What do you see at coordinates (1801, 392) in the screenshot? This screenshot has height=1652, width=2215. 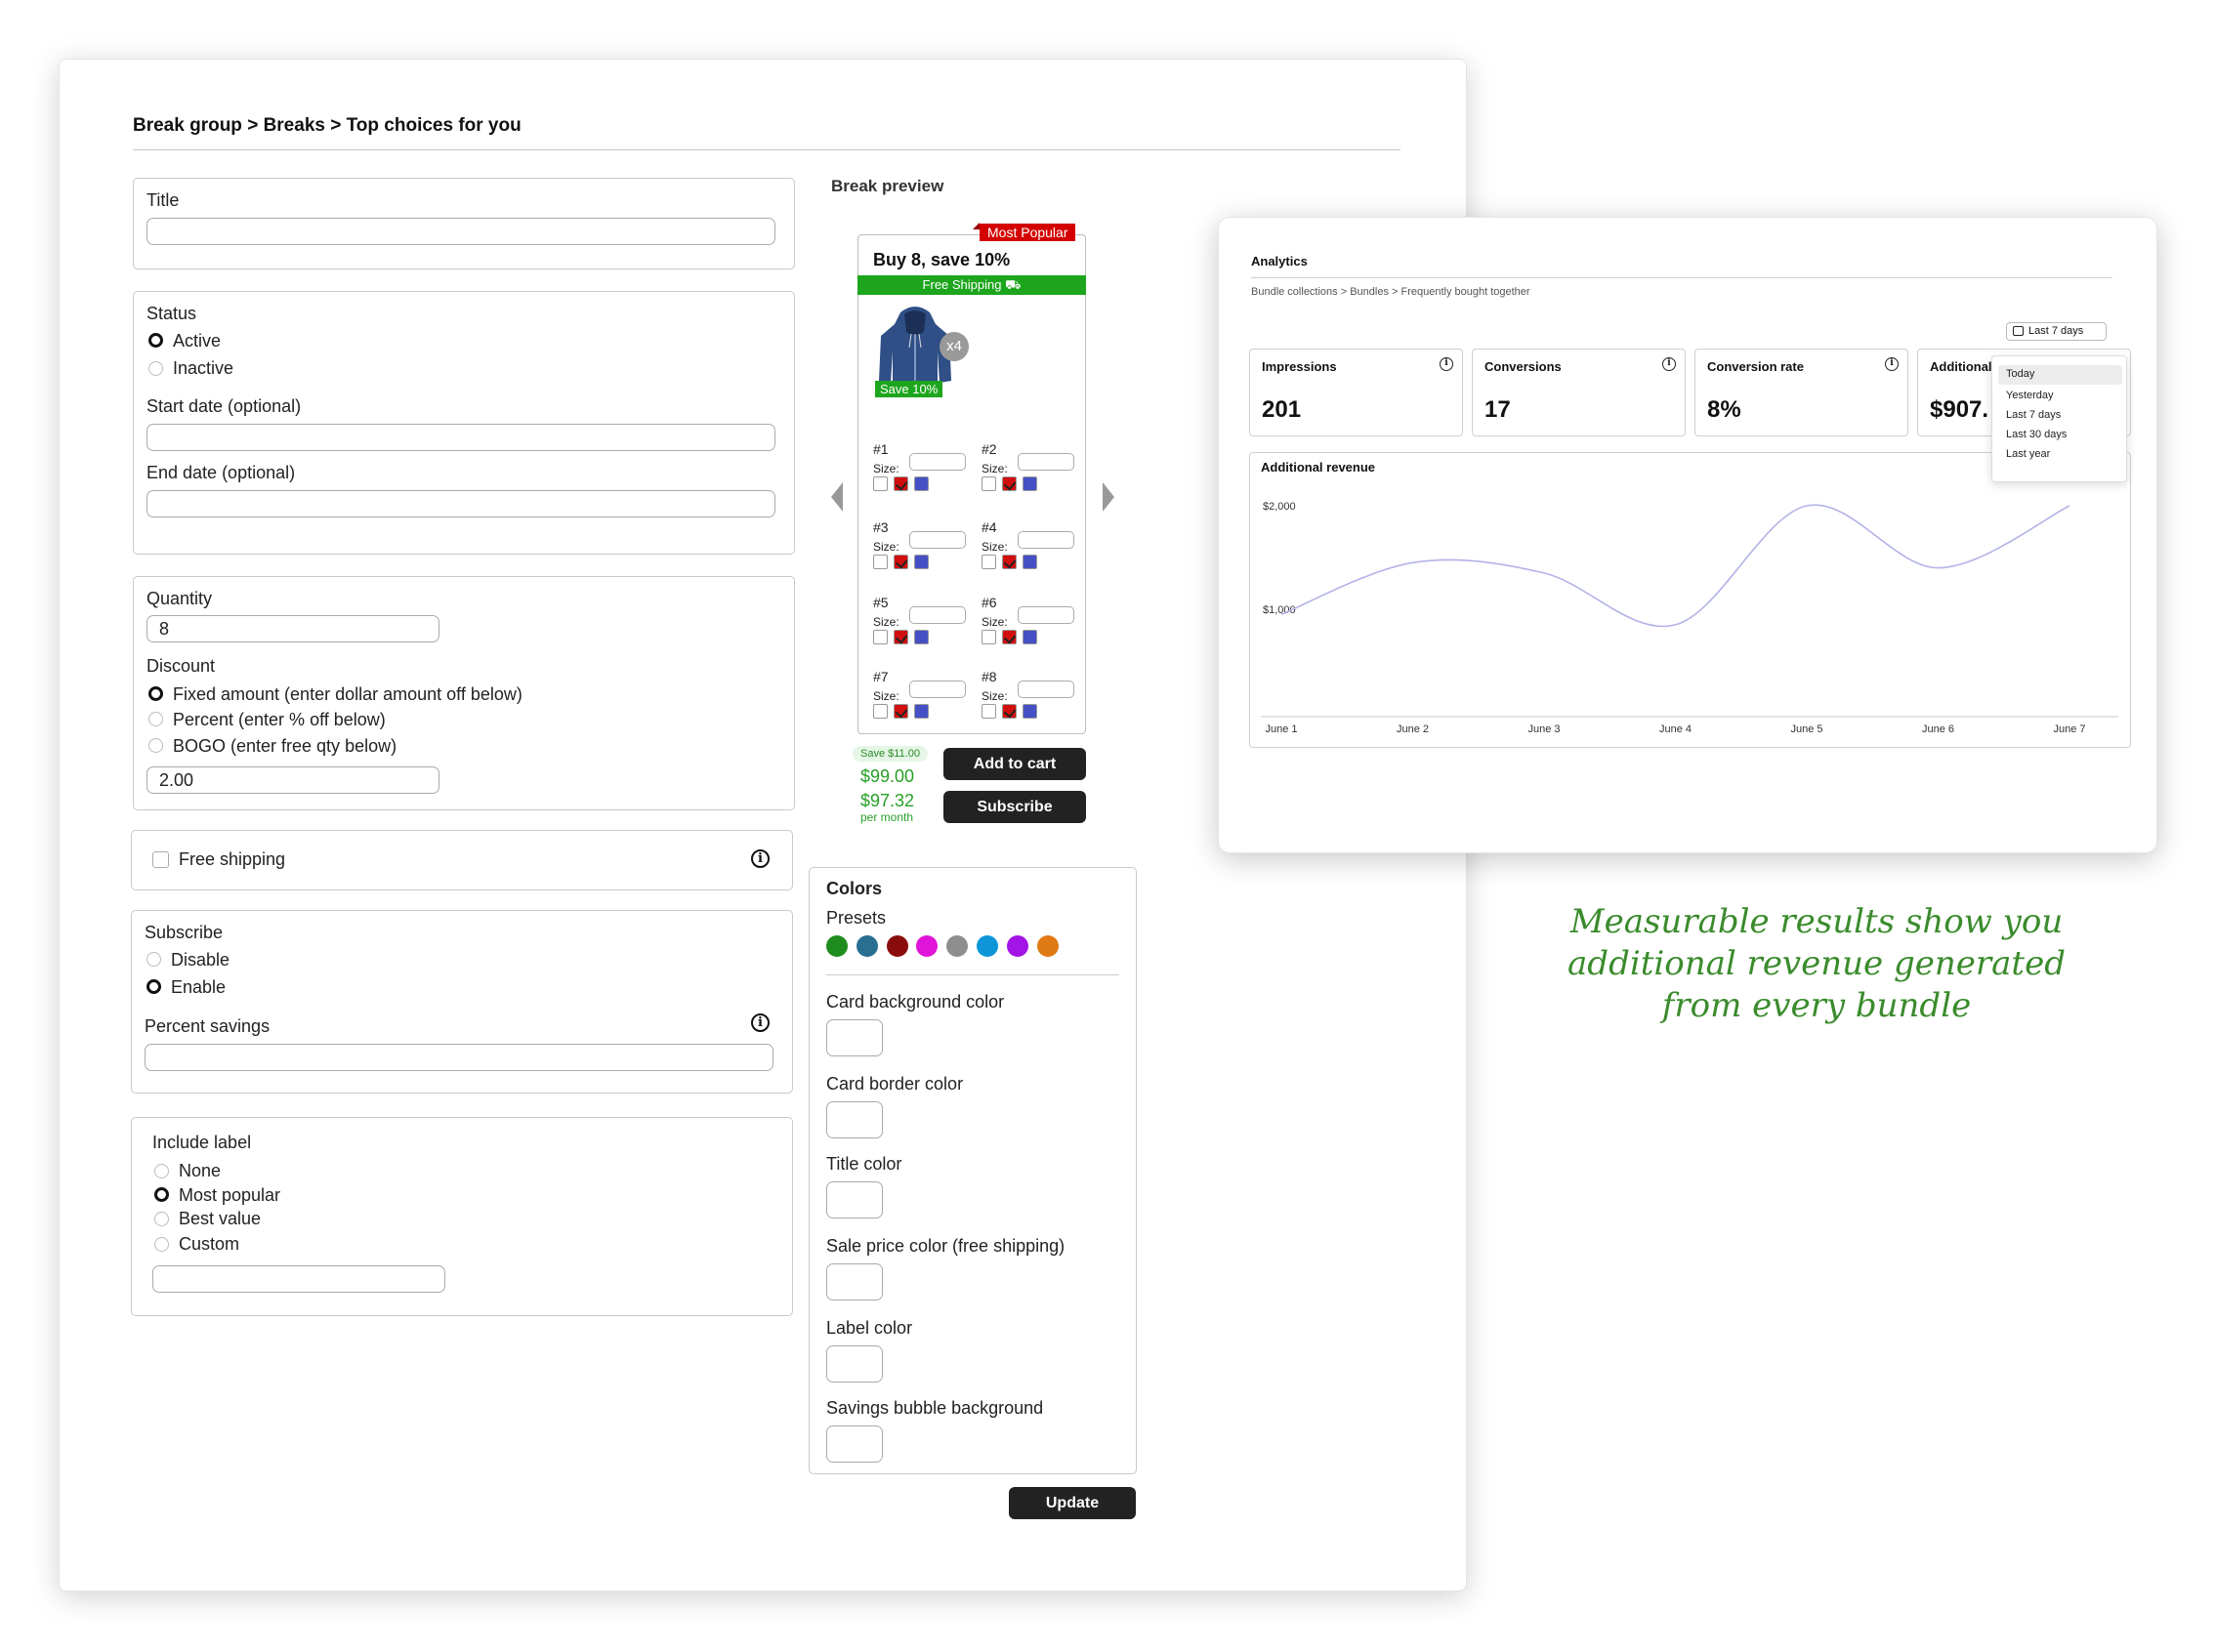 I see `conversion-rate-card: Conversion rate i 8%` at bounding box center [1801, 392].